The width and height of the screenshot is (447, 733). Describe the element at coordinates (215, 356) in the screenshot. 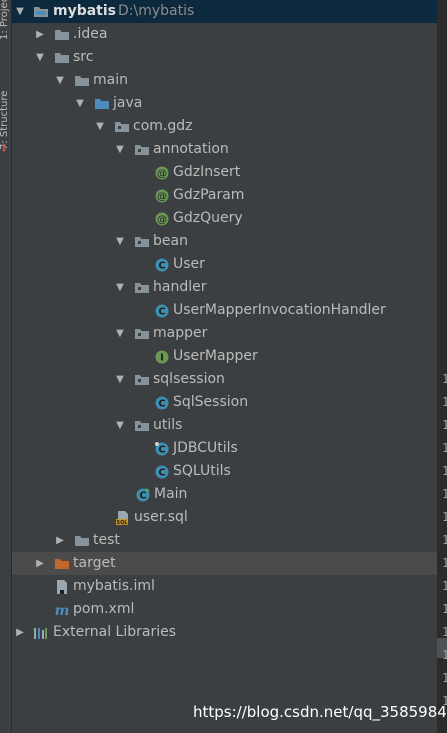

I see `tree-label: UserMapper` at that location.